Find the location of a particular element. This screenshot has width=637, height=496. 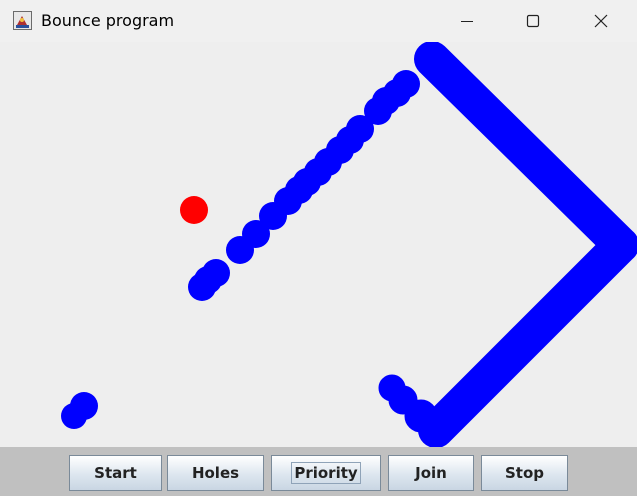

holes-button: Holes is located at coordinates (215, 473).